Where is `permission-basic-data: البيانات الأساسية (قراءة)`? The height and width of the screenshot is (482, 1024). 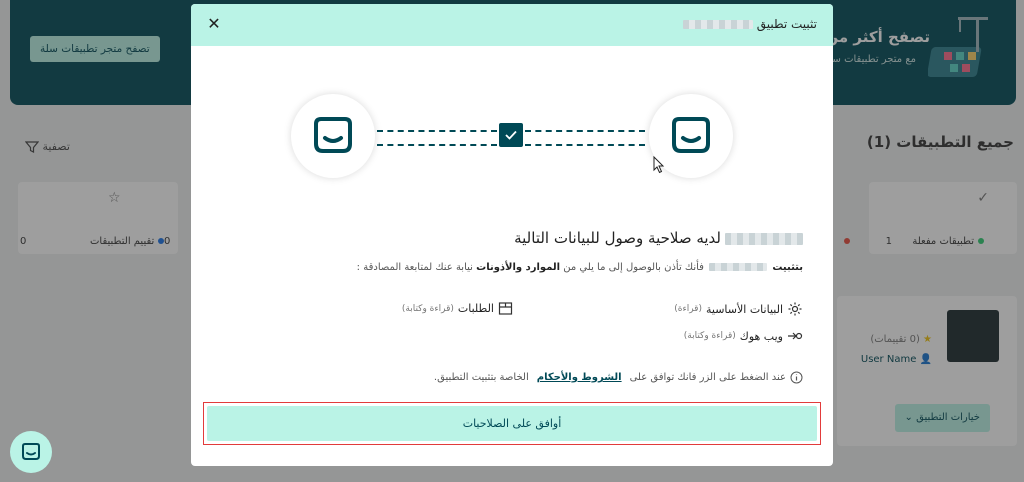
permission-basic-data: البيانات الأساسية (قراءة) is located at coordinates (738, 309).